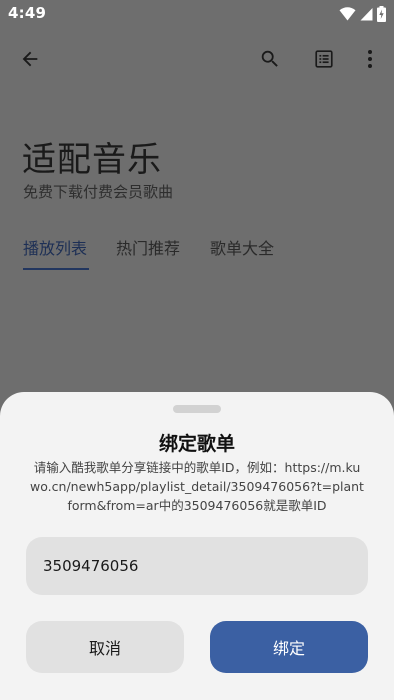  I want to click on search-button, so click(270, 61).